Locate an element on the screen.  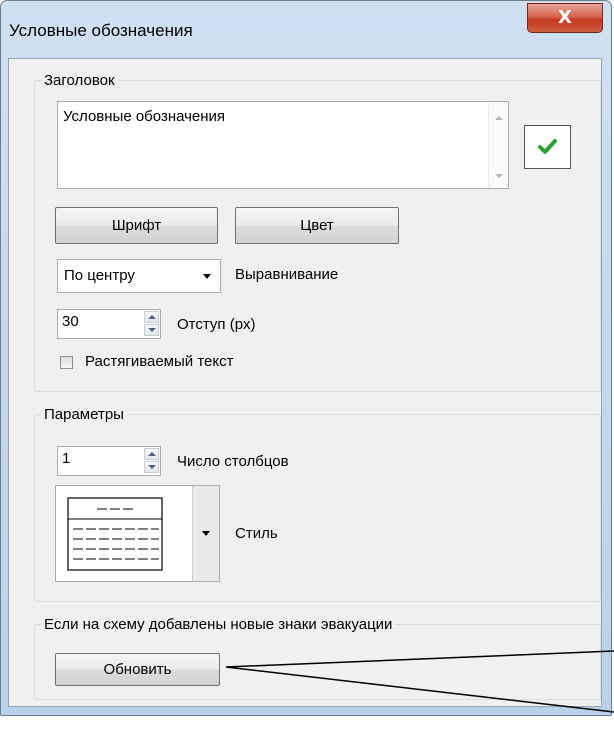
style-dropdown-button is located at coordinates (205, 533).